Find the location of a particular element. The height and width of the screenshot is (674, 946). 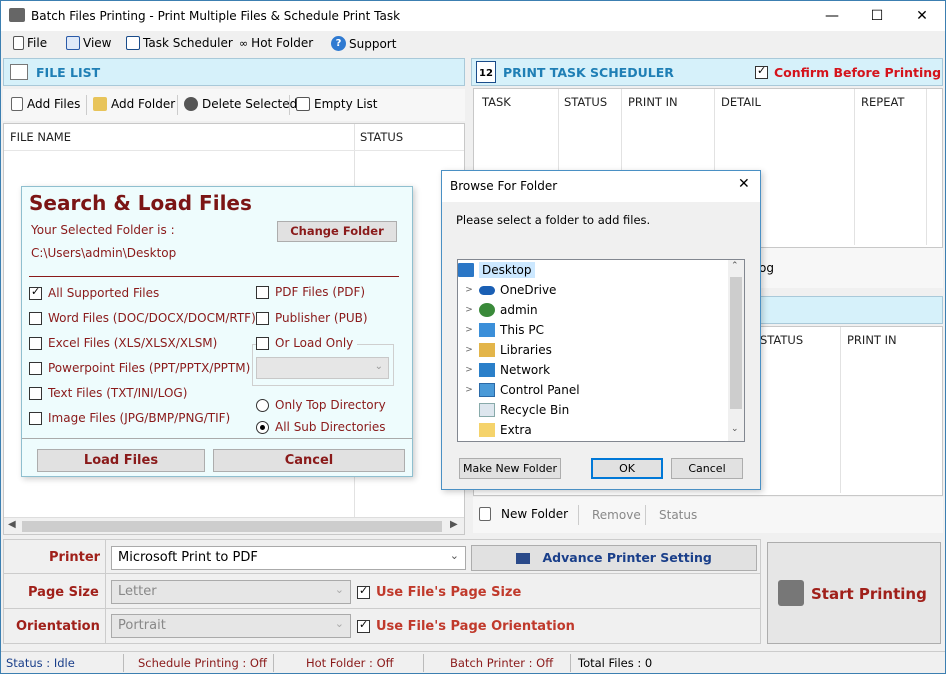

checkbox-or-load-only is located at coordinates (262, 343).